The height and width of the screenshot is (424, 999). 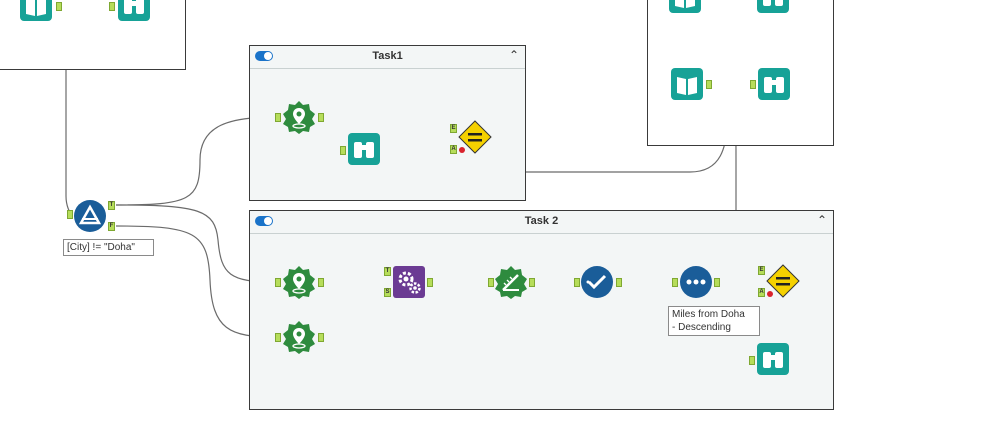 I want to click on false-anchor: F, so click(x=111, y=226).